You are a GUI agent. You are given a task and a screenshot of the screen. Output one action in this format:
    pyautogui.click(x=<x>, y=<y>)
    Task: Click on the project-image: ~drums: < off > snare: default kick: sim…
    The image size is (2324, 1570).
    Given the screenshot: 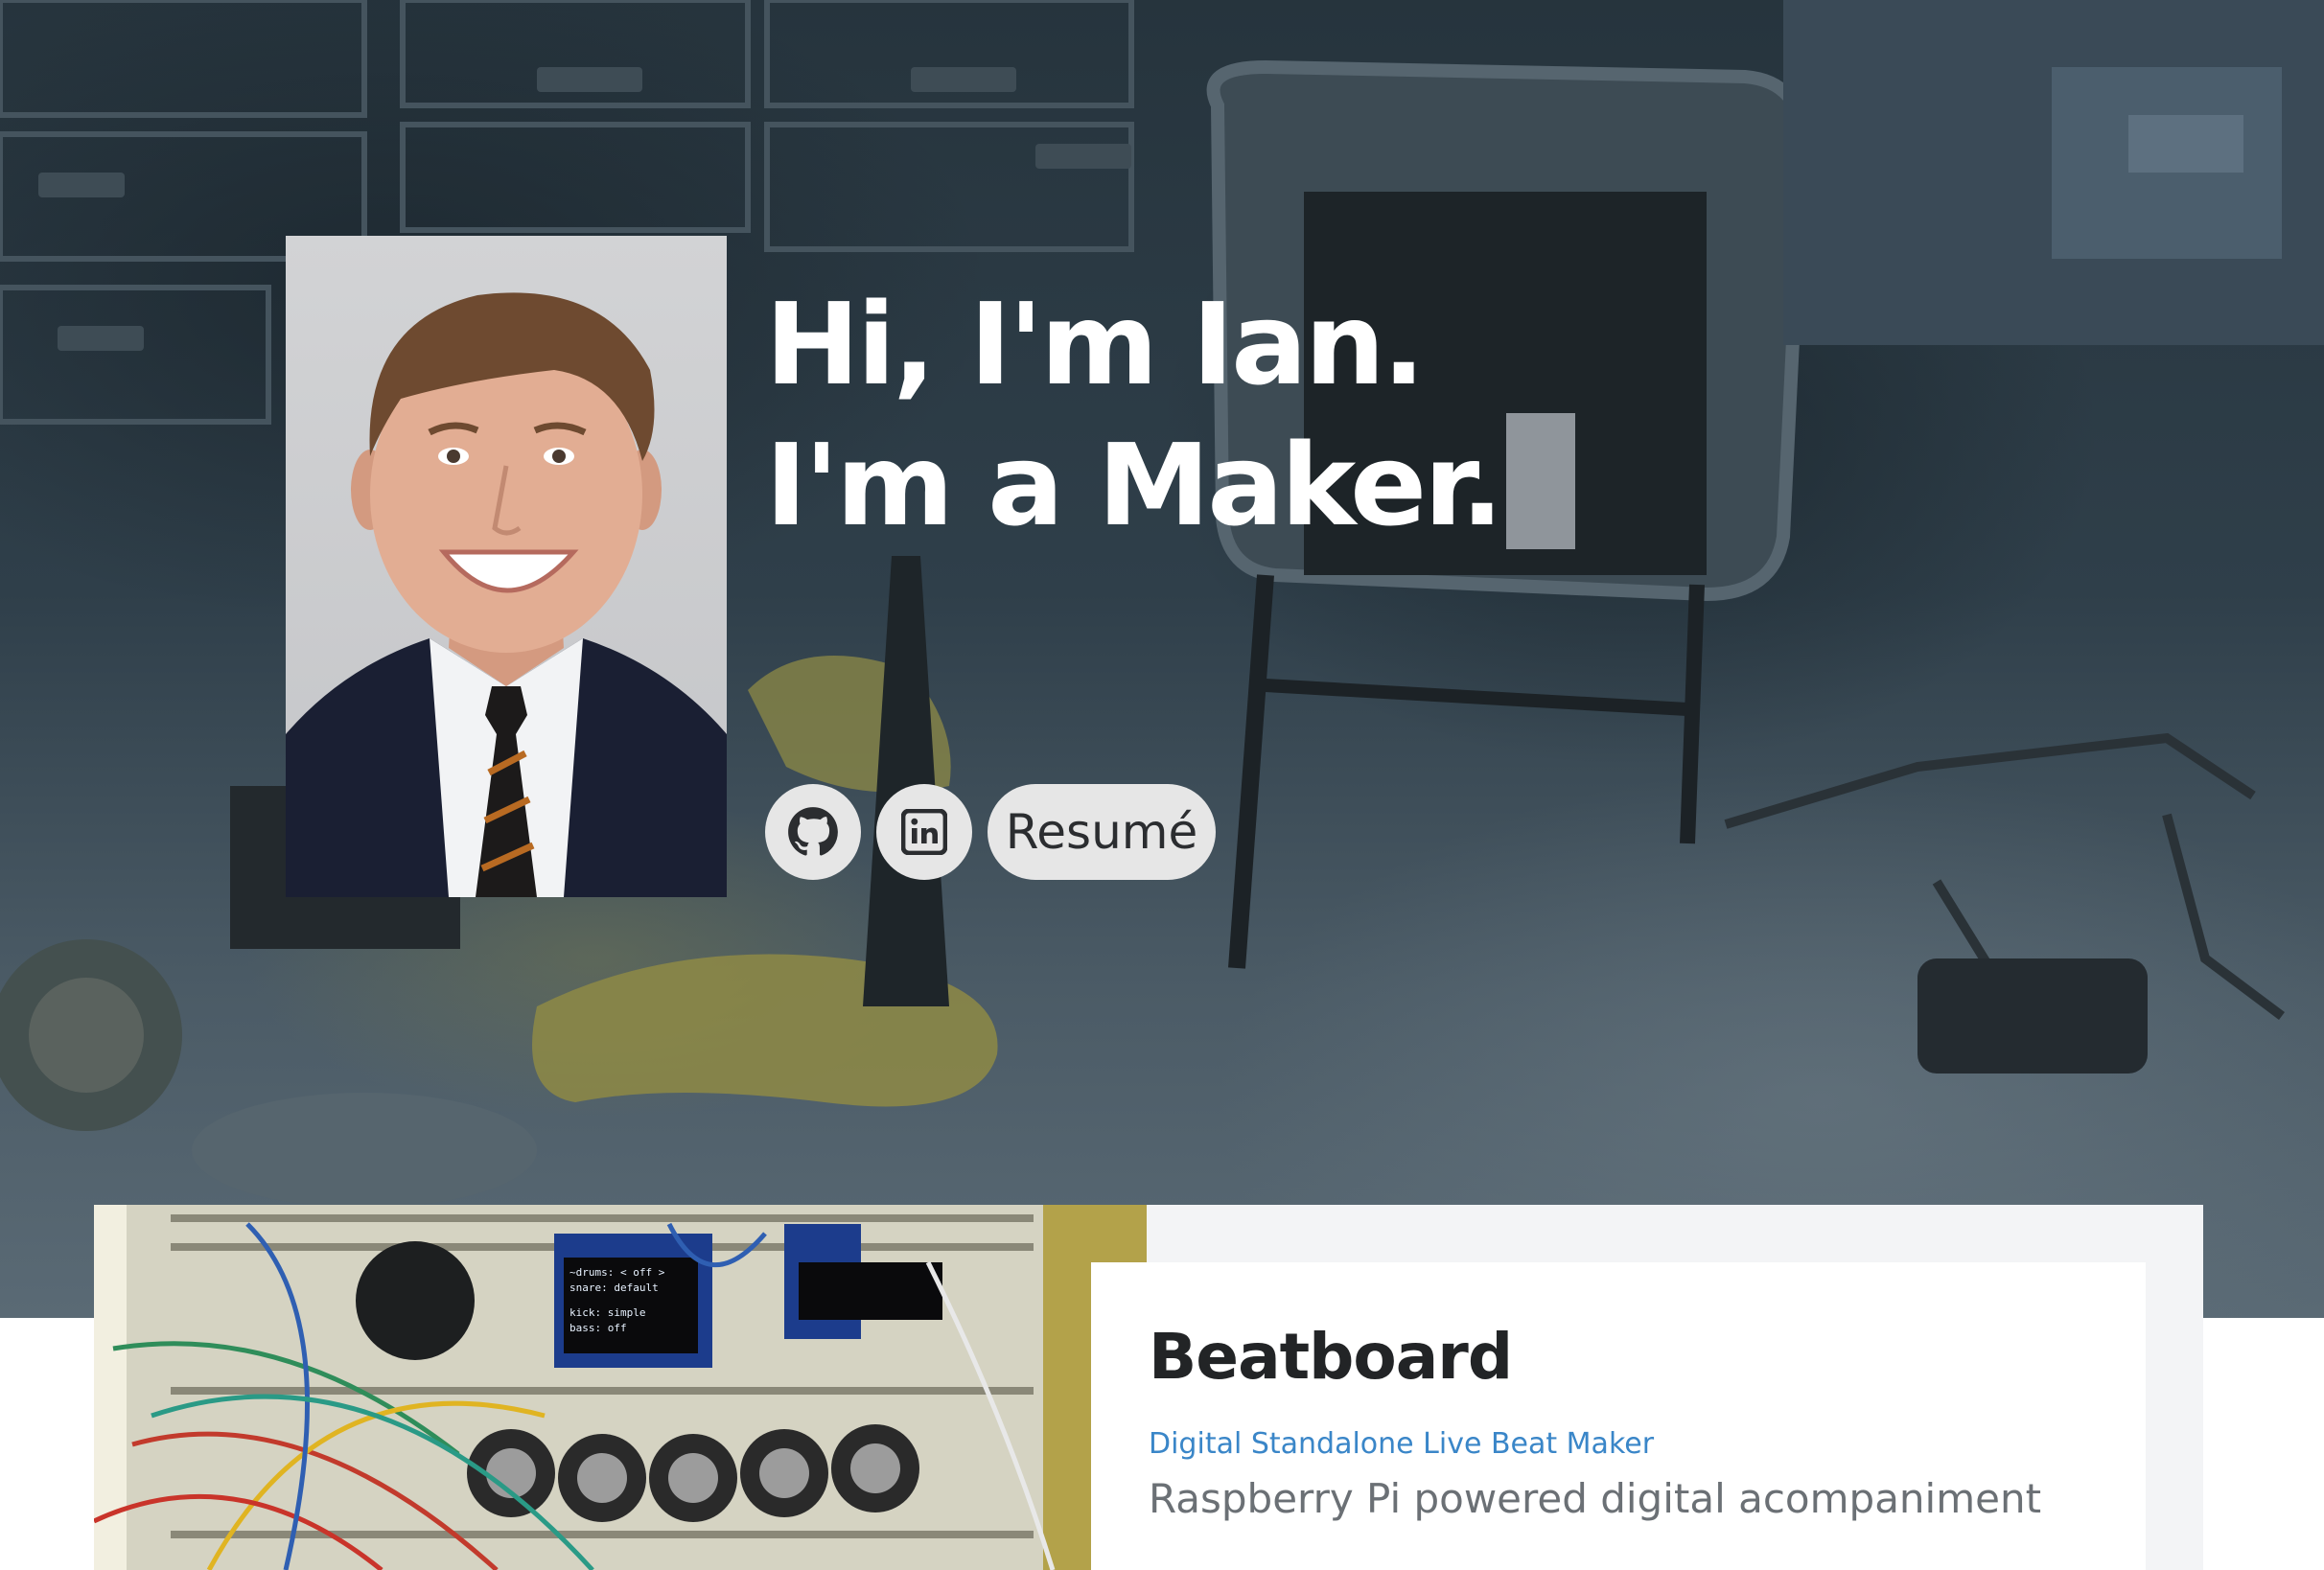 What is the action you would take?
    pyautogui.click(x=620, y=1388)
    